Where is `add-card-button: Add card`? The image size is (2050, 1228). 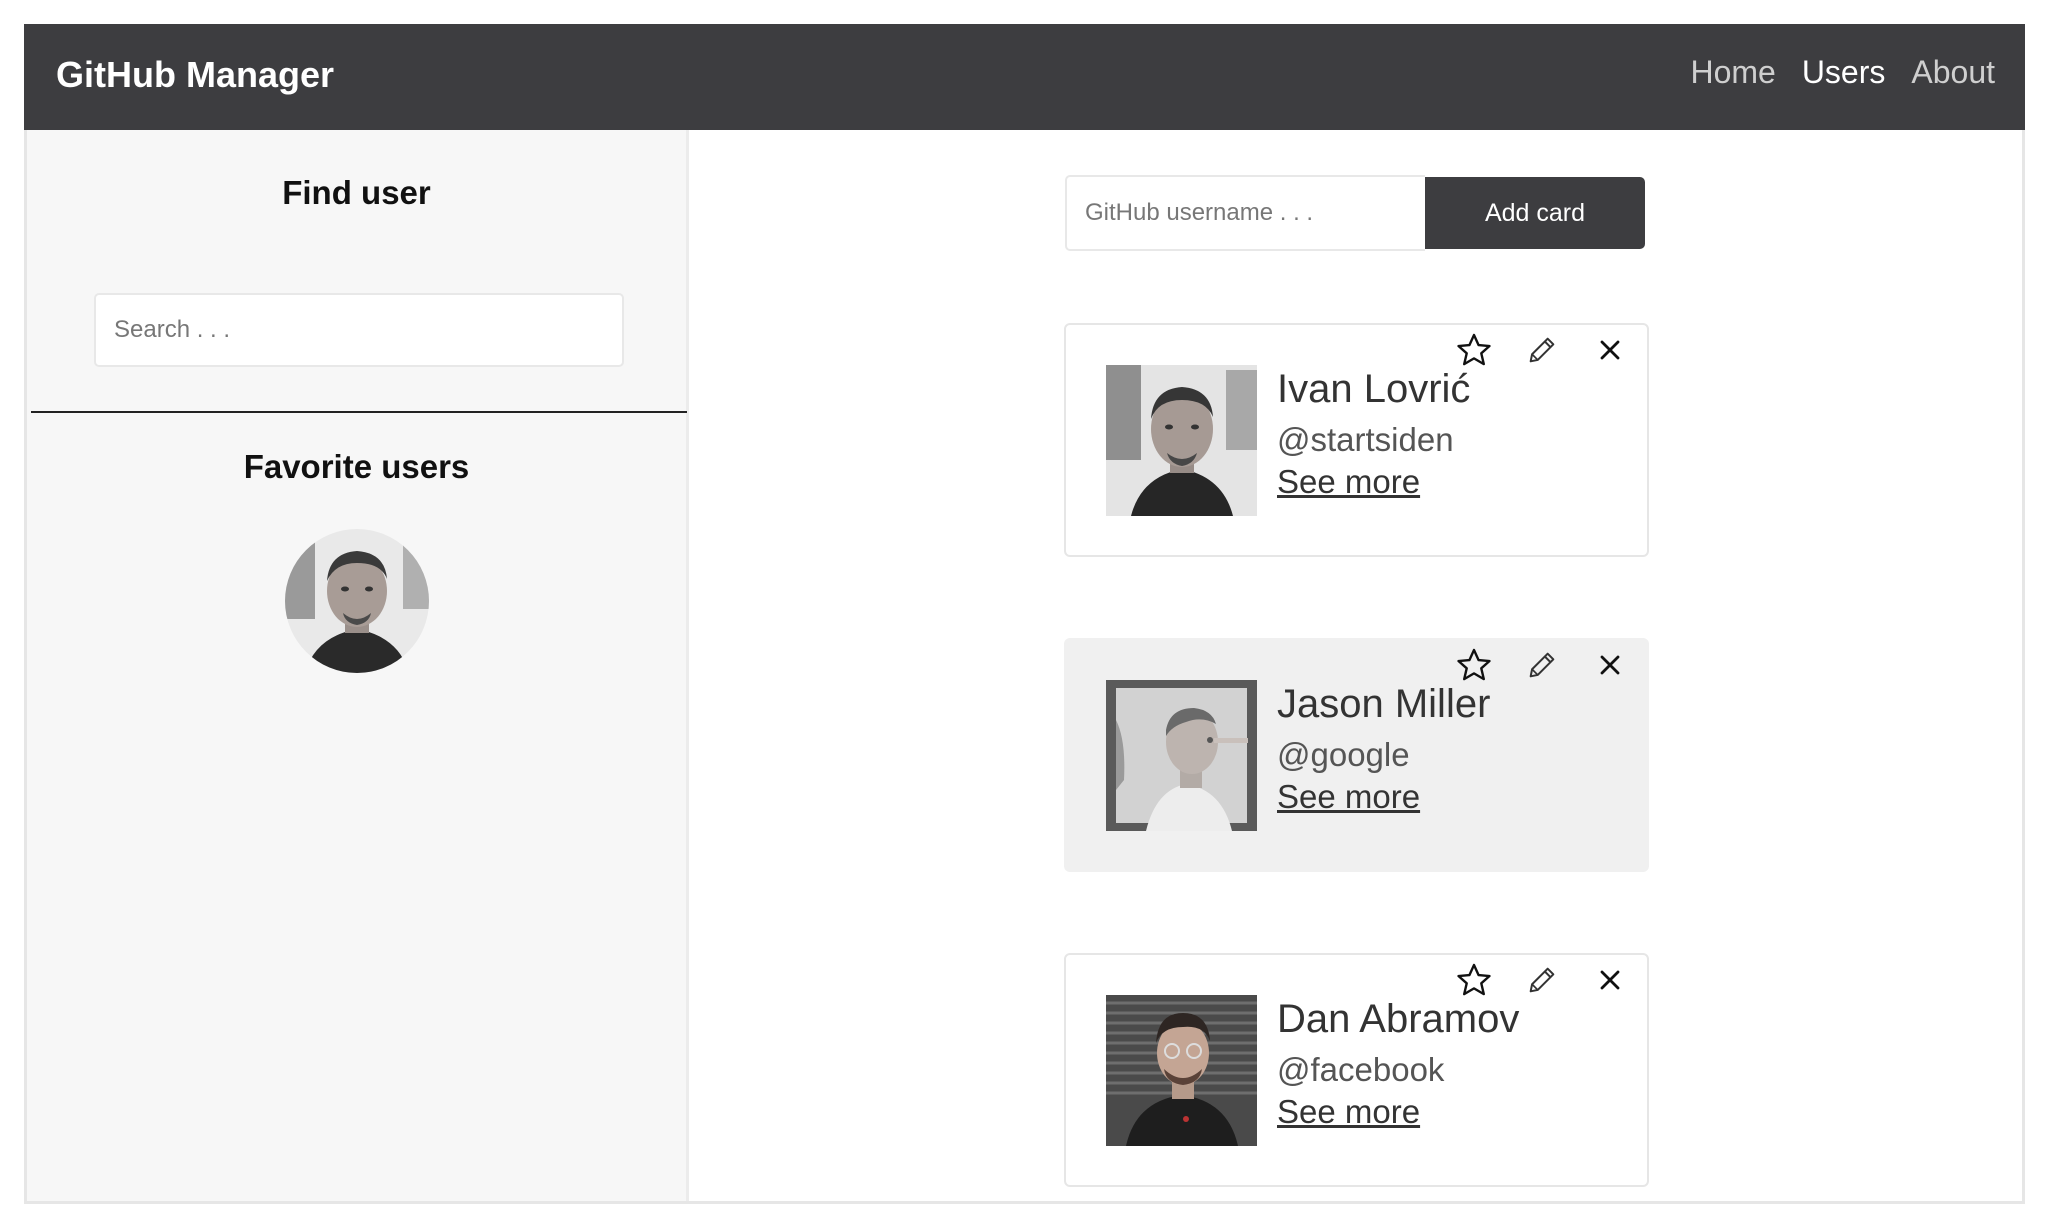
add-card-button: Add card is located at coordinates (1535, 213).